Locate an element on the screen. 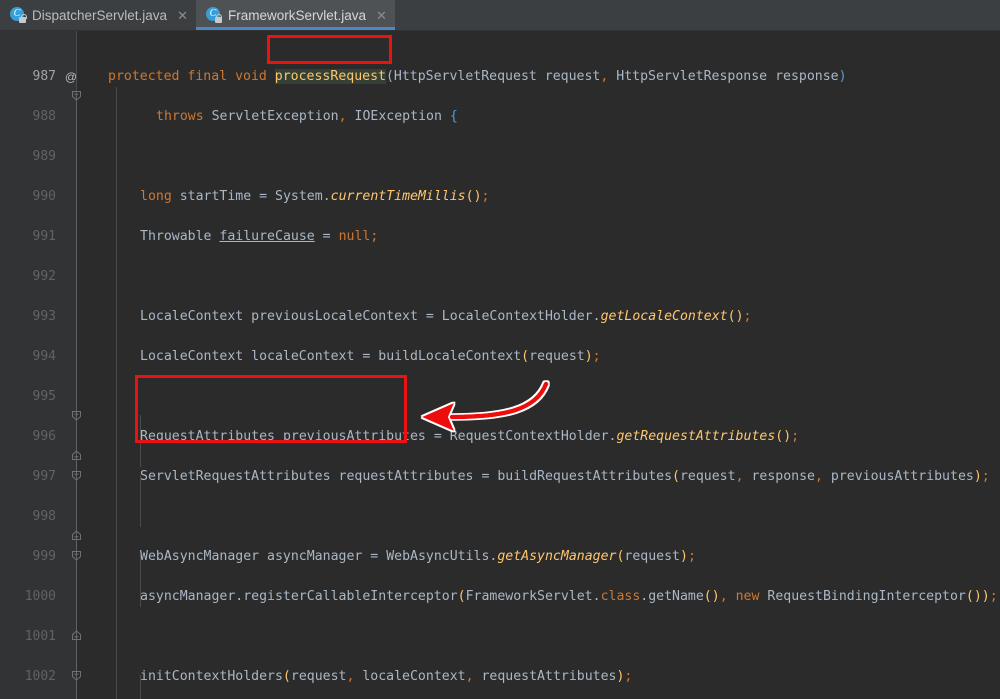 The width and height of the screenshot is (1000, 699). red-highlight-box-process-request is located at coordinates (329, 49).